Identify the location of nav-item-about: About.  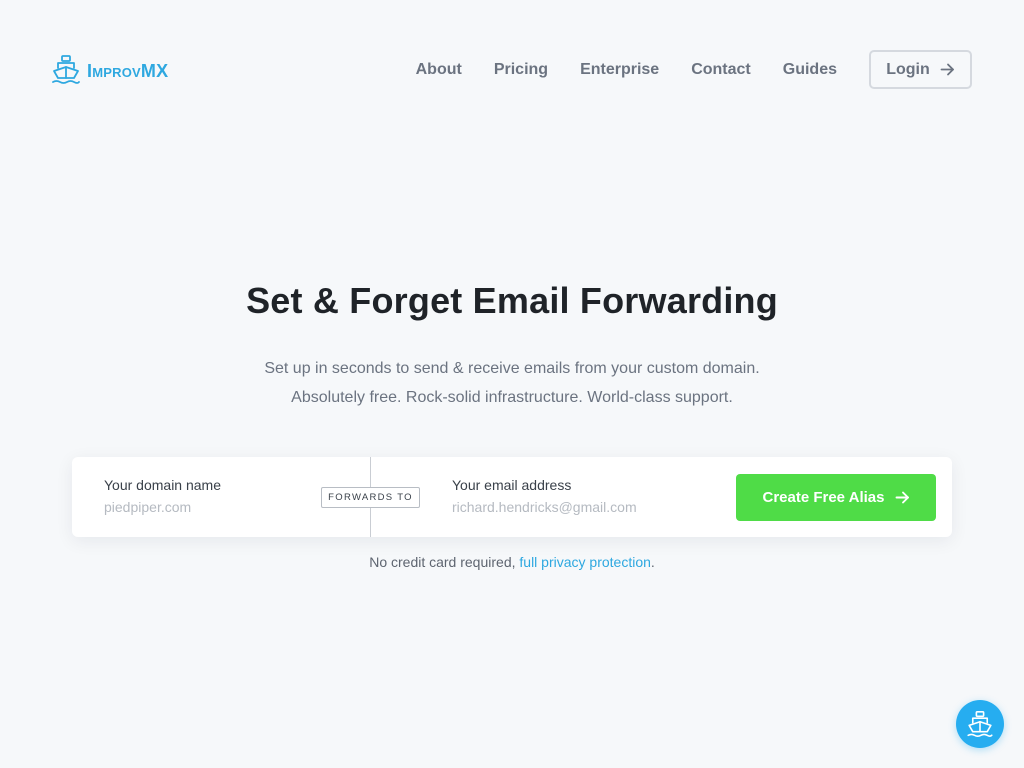
(439, 70).